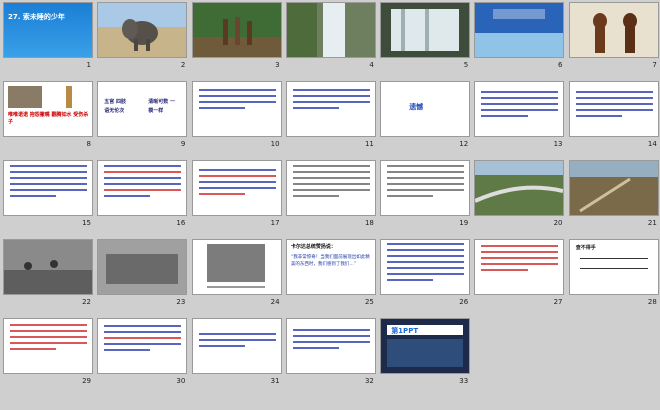 This screenshot has height=410, width=660. I want to click on slide-8: 唯唯诺诺 抱怨撇嘴 翻腾如水 受伤杀子, so click(48, 109).